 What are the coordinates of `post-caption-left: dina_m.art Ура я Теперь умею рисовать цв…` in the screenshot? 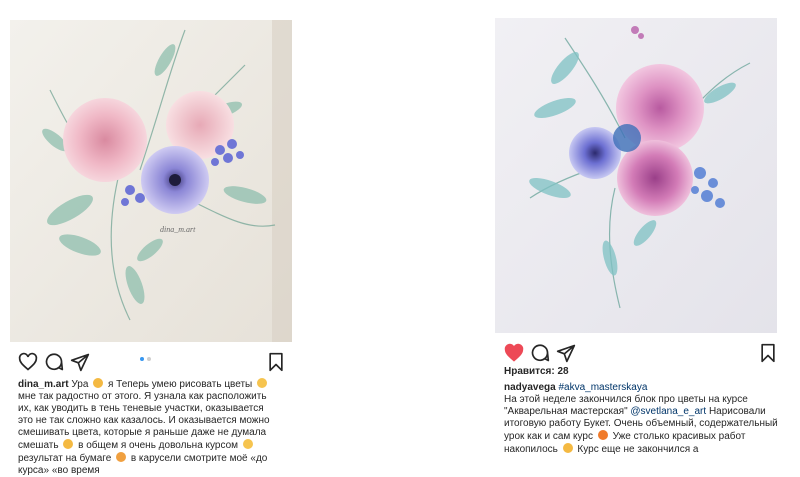 It's located at (149, 427).